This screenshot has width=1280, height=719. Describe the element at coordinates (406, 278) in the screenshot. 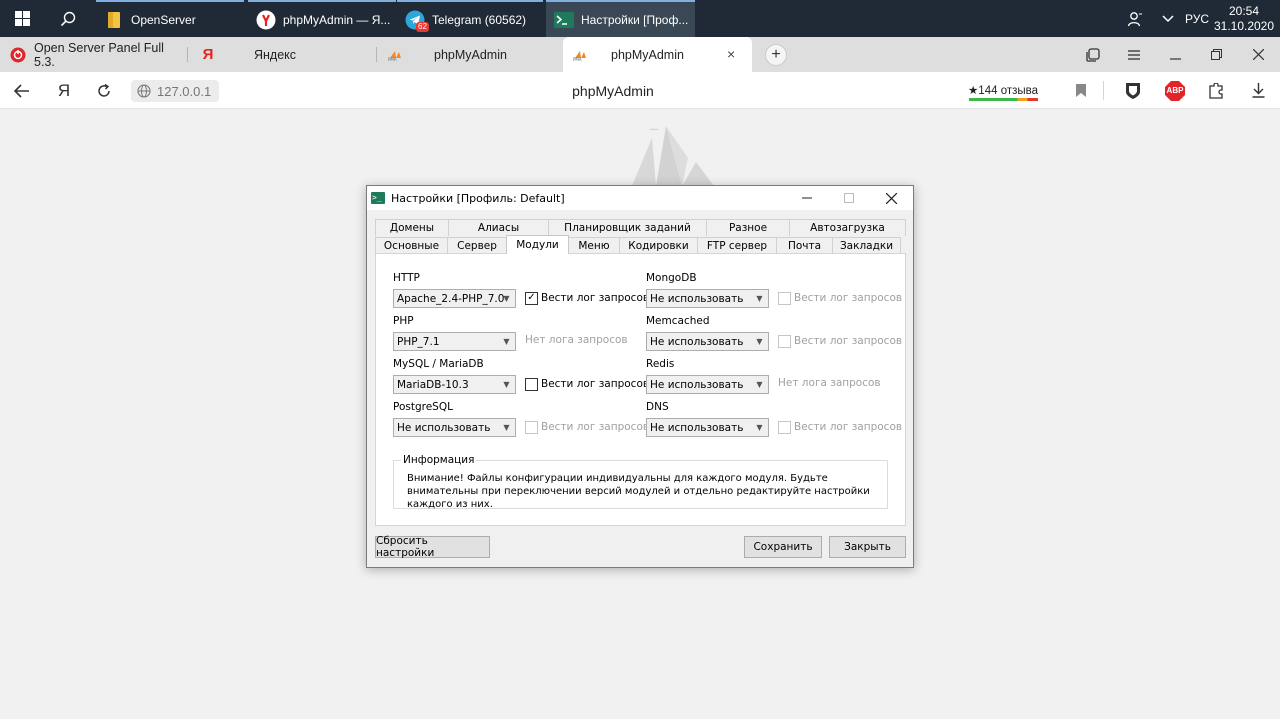

I see `http-label: HTTP` at that location.